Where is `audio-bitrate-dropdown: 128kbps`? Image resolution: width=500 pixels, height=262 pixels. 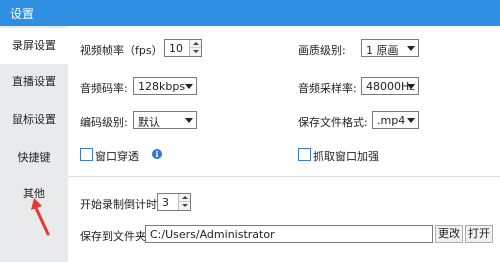 audio-bitrate-dropdown: 128kbps is located at coordinates (165, 86).